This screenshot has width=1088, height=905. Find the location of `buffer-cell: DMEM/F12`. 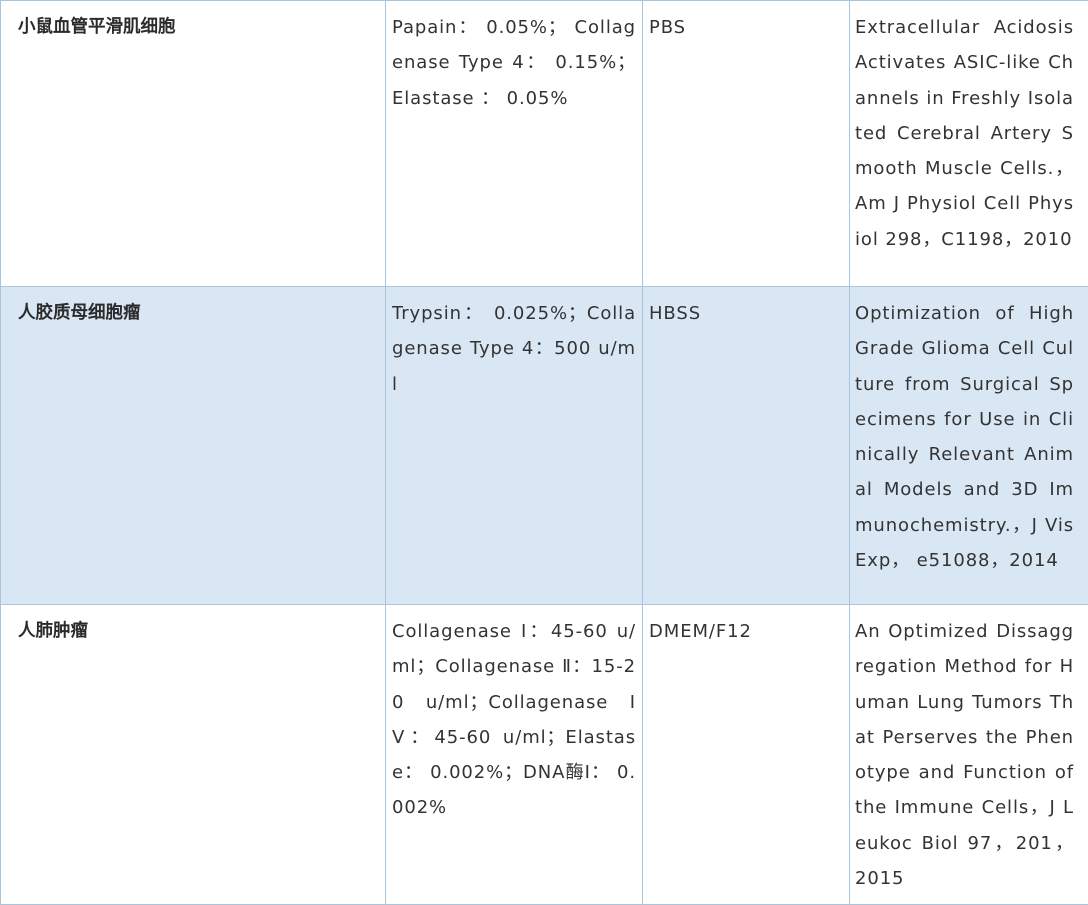

buffer-cell: DMEM/F12 is located at coordinates (746, 755).